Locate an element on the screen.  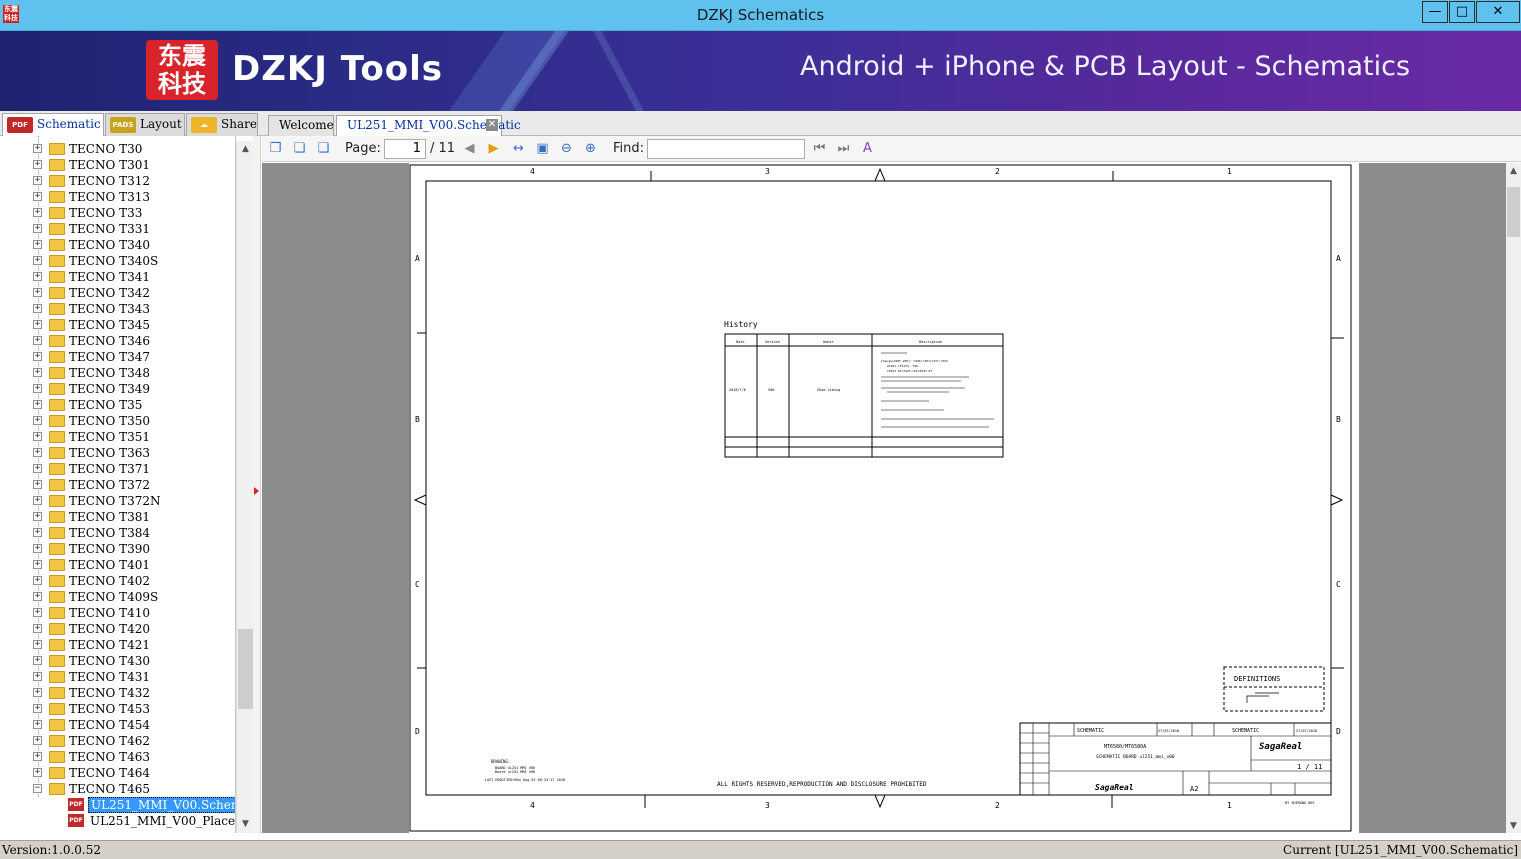
tree-folder: + TECNO T381 is located at coordinates (117, 517).